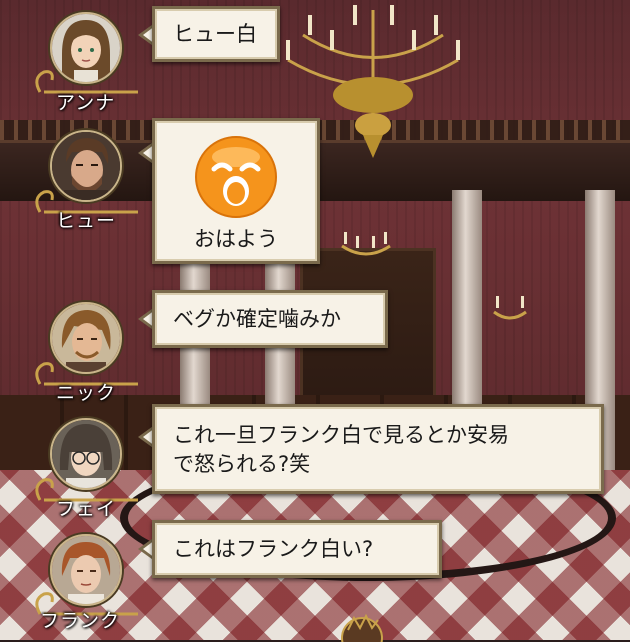 This screenshot has width=630, height=642. I want to click on message-text-line: で怒られる?笑, so click(242, 464).